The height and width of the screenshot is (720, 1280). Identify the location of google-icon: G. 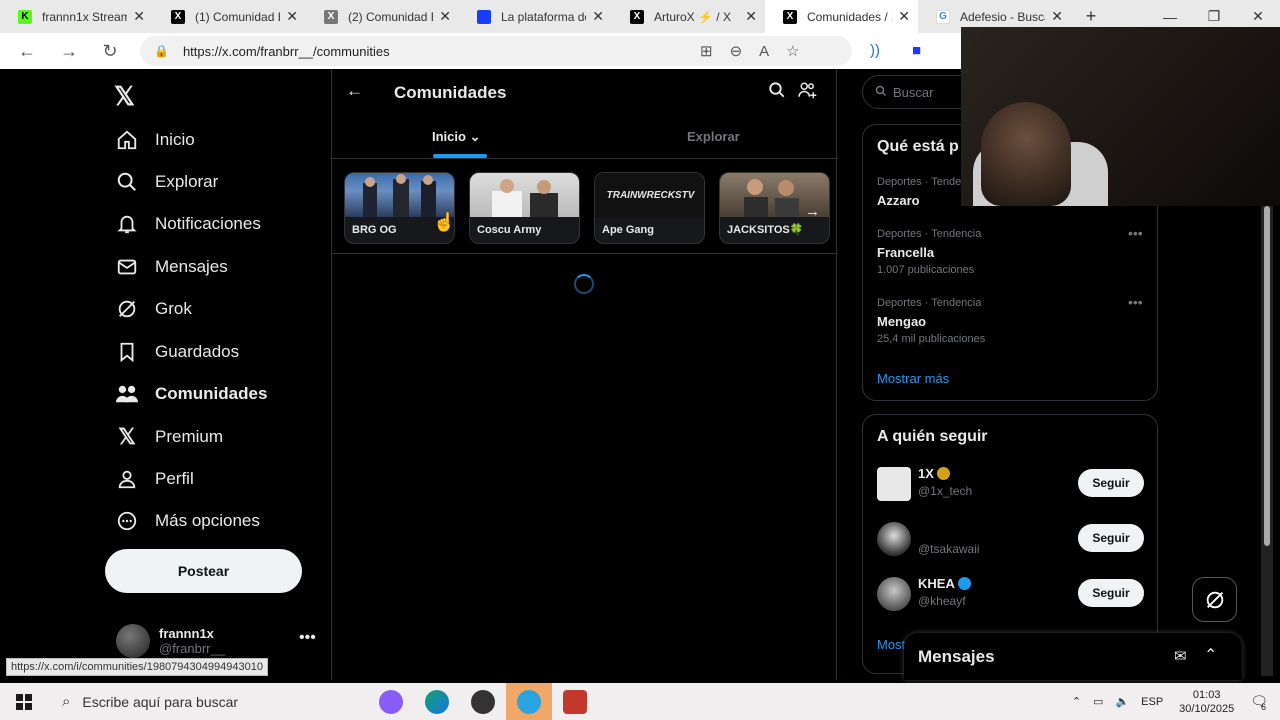
(943, 16).